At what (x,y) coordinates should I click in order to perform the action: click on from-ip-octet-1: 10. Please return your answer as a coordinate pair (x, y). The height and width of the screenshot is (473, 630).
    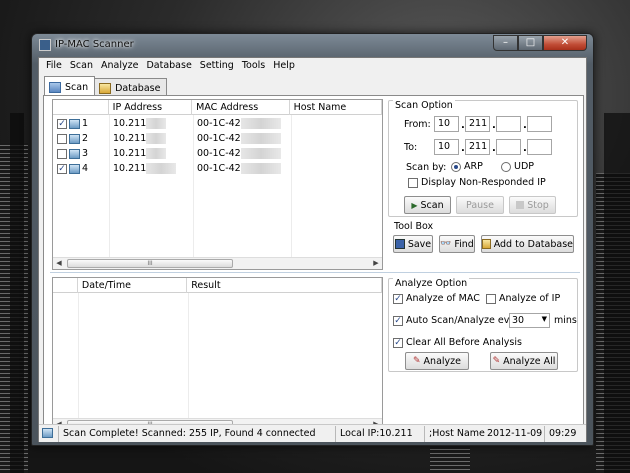
    Looking at the image, I should click on (446, 124).